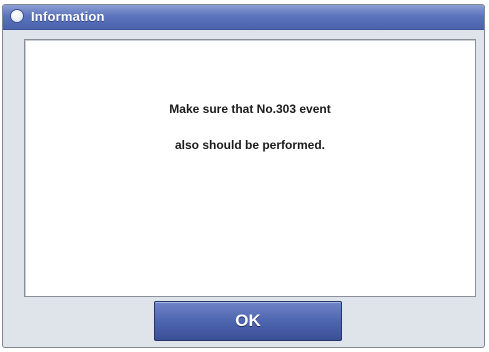  Describe the element at coordinates (68, 16) in the screenshot. I see `dialog-title: Information` at that location.